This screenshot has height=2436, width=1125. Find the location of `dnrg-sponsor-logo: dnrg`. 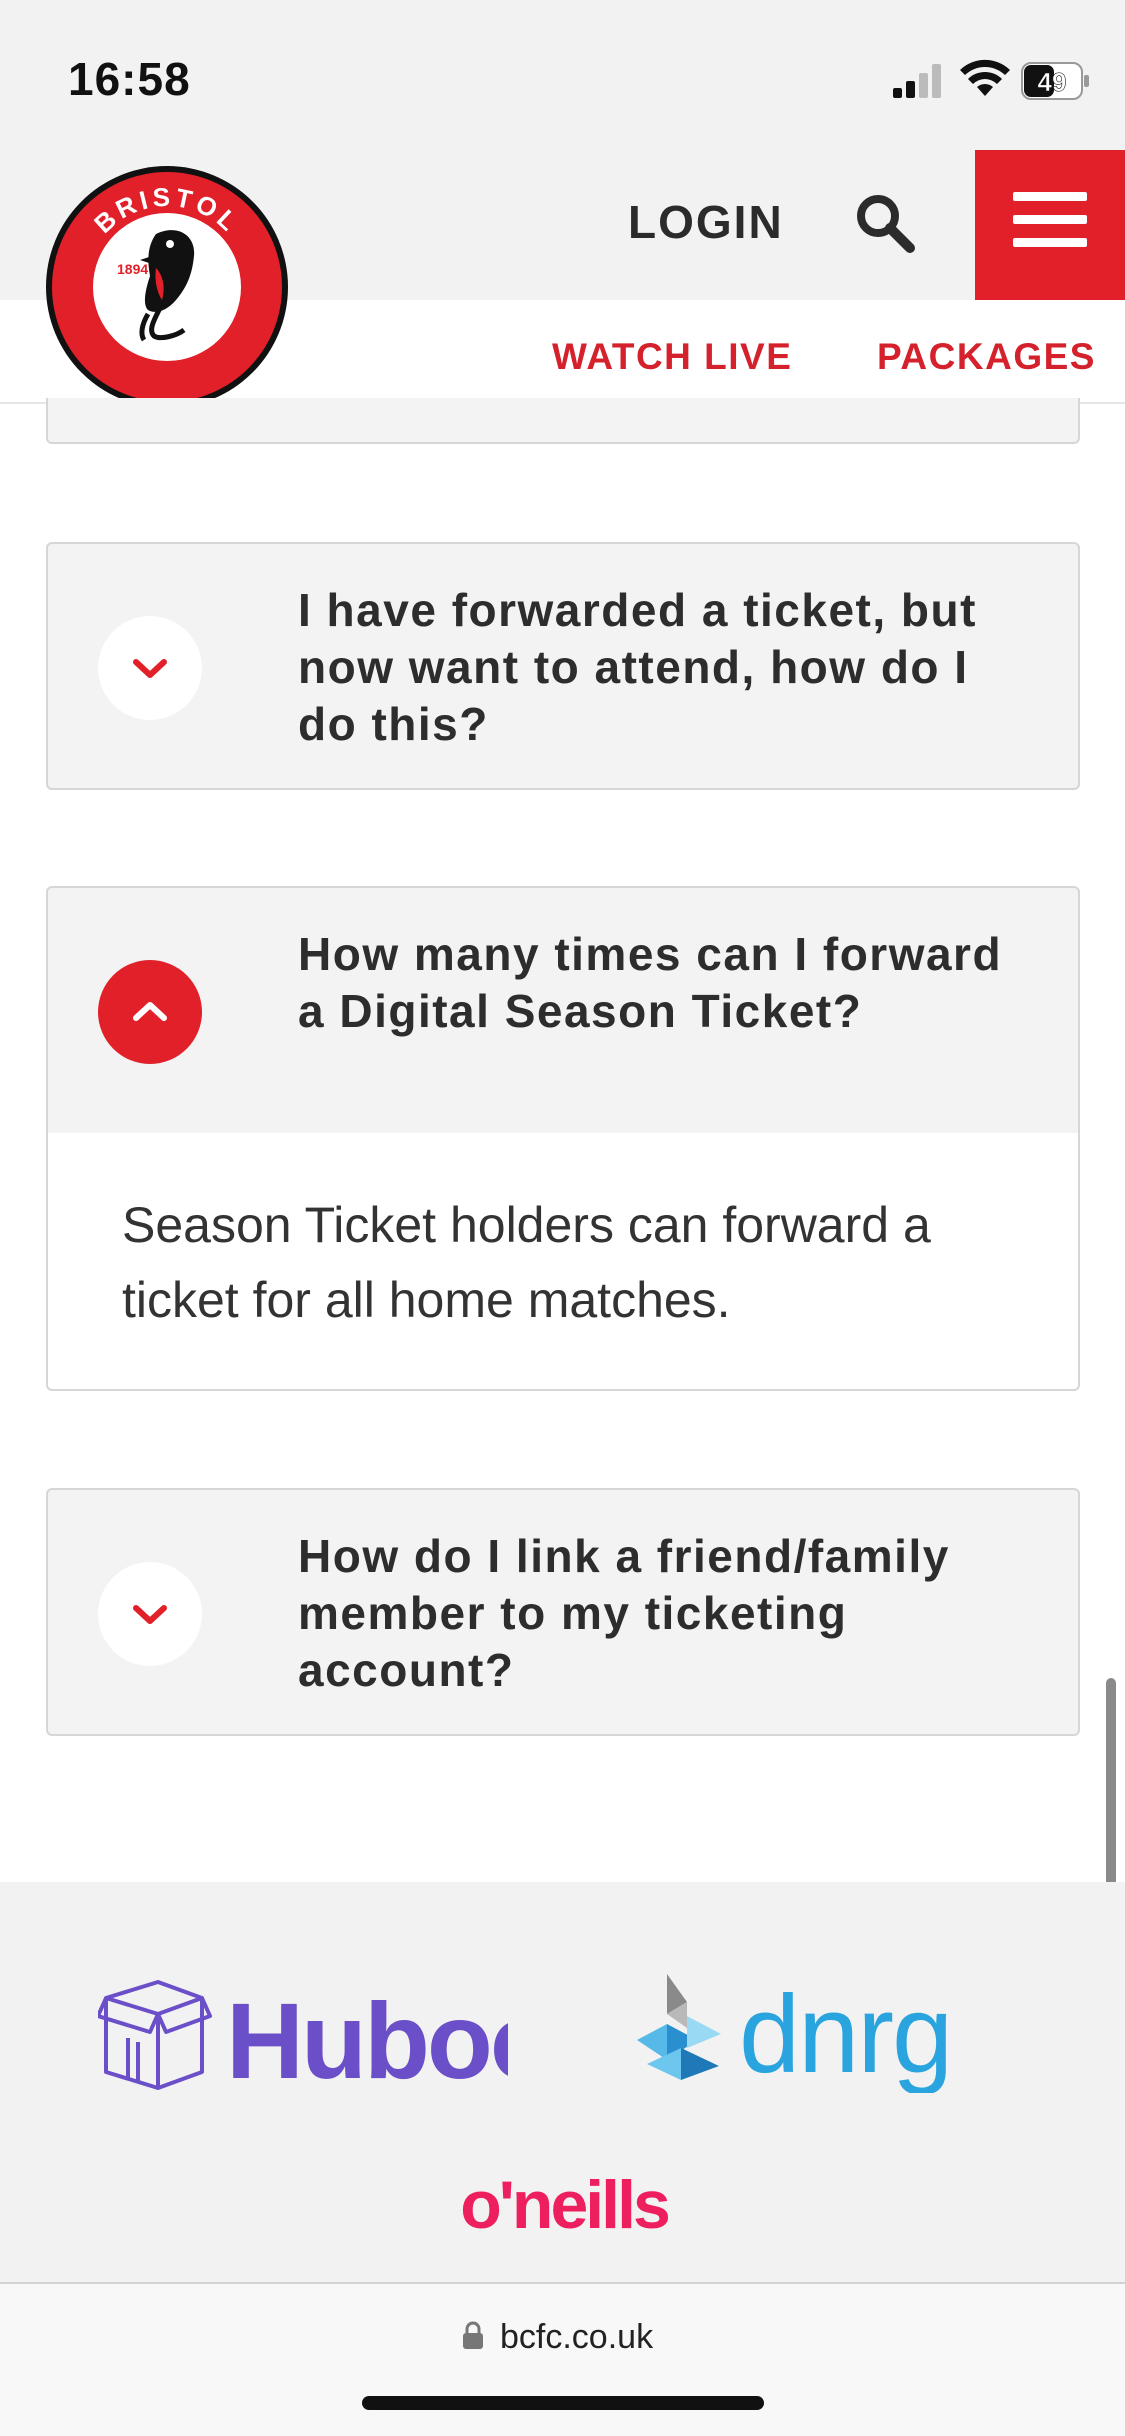

dnrg-sponsor-logo: dnrg is located at coordinates (825, 2030).